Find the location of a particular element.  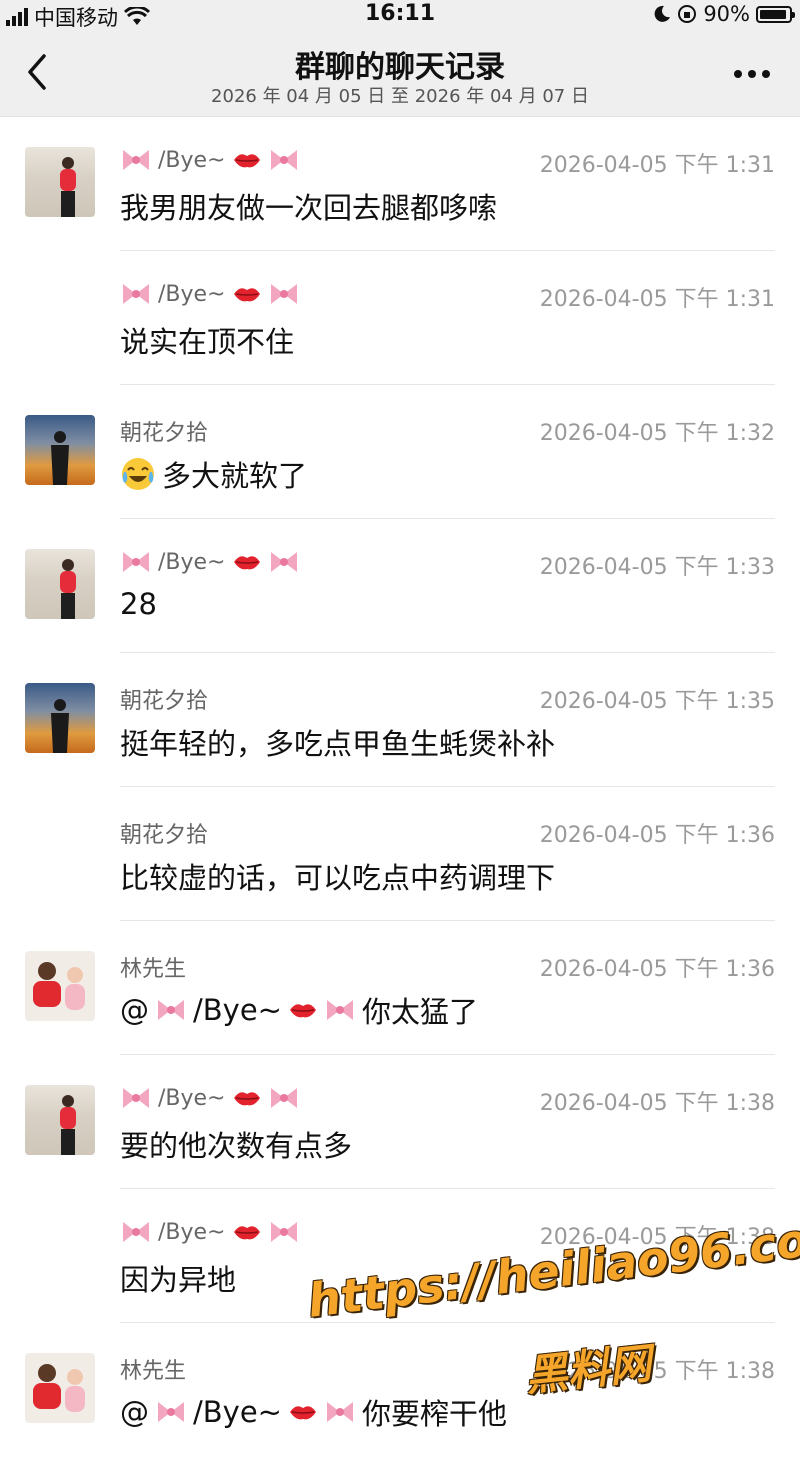

battery-icon is located at coordinates (775, 14).